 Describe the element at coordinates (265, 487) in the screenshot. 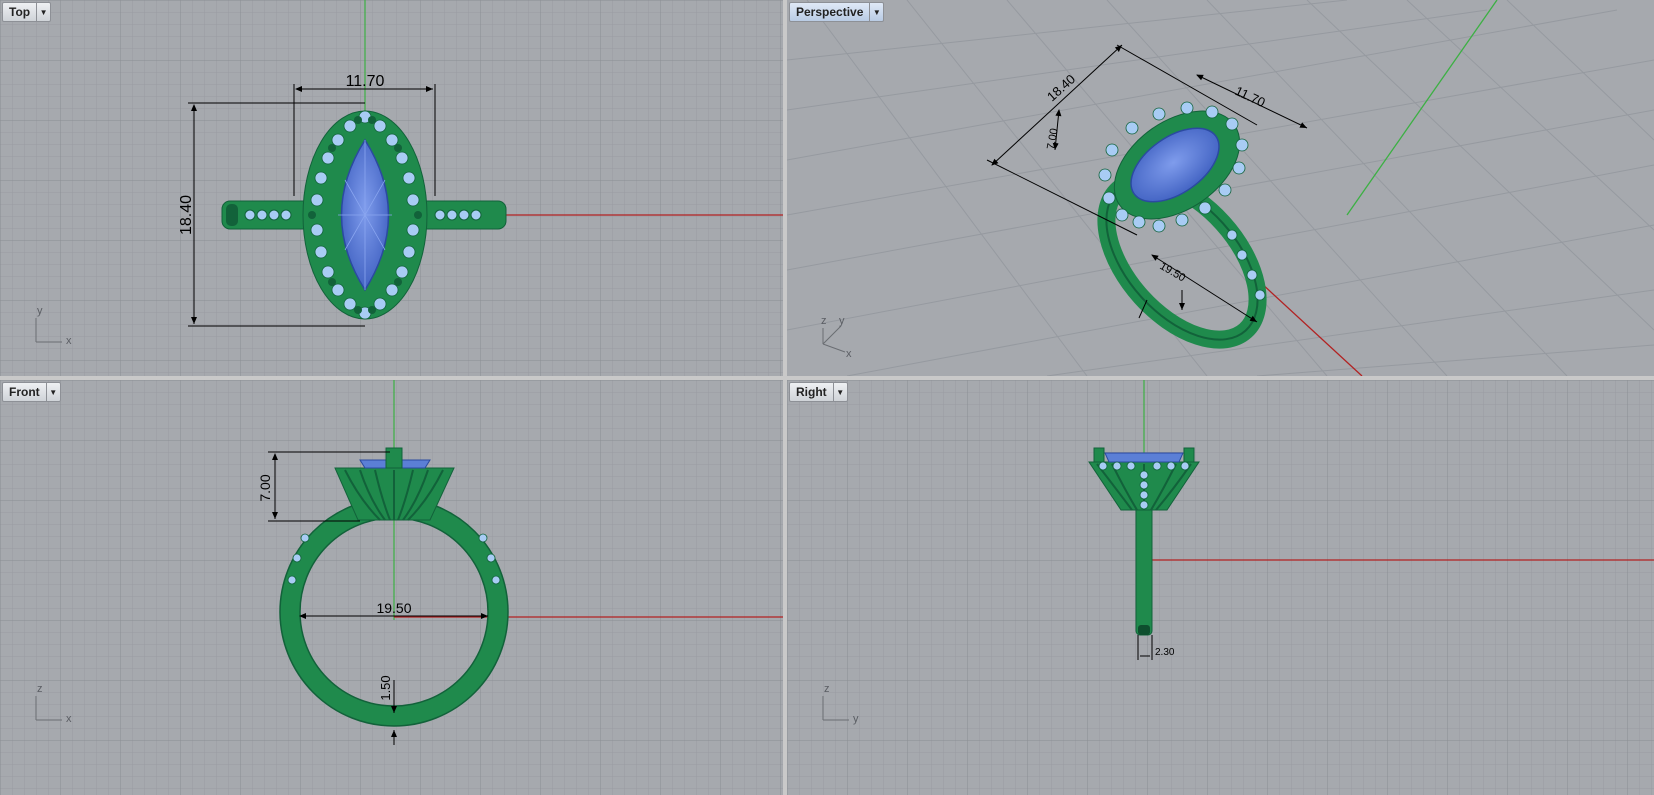

I see `dim-height-label: 7.00` at that location.